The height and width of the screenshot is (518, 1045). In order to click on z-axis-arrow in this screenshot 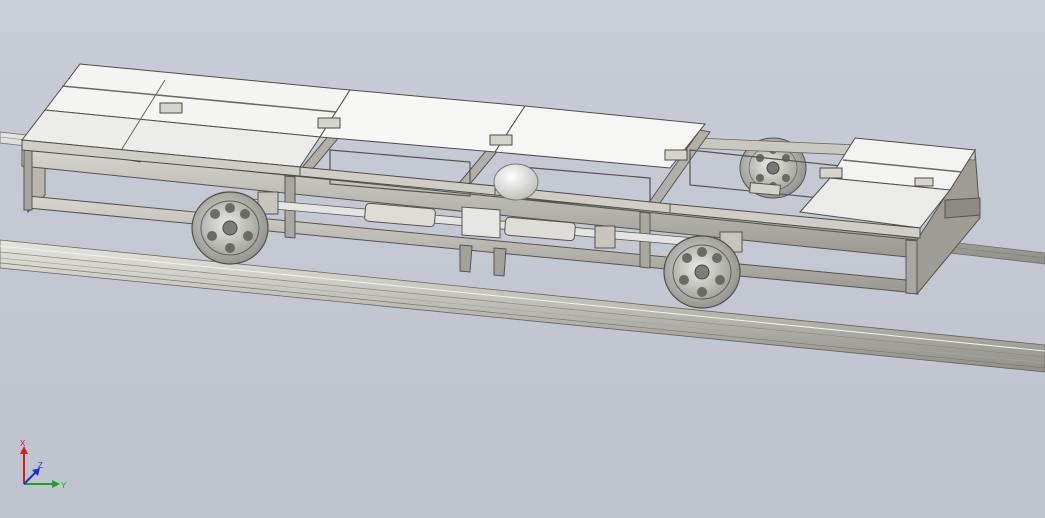, I will do `click(30, 478)`.